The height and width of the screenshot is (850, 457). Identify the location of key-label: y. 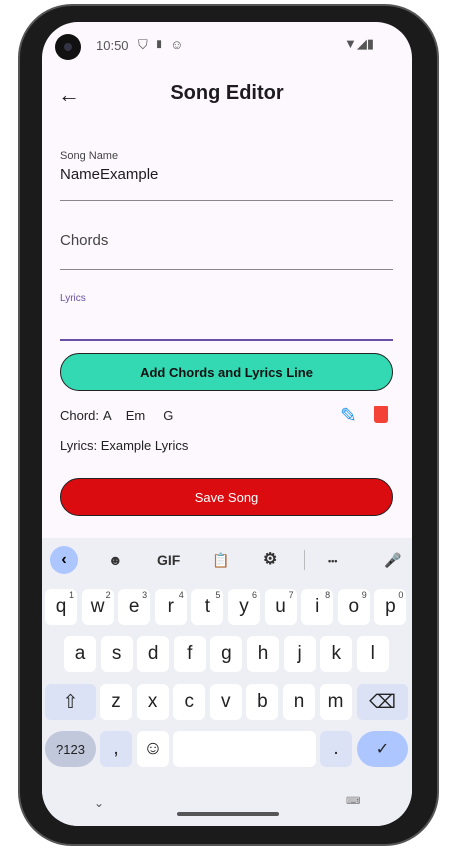
(244, 606).